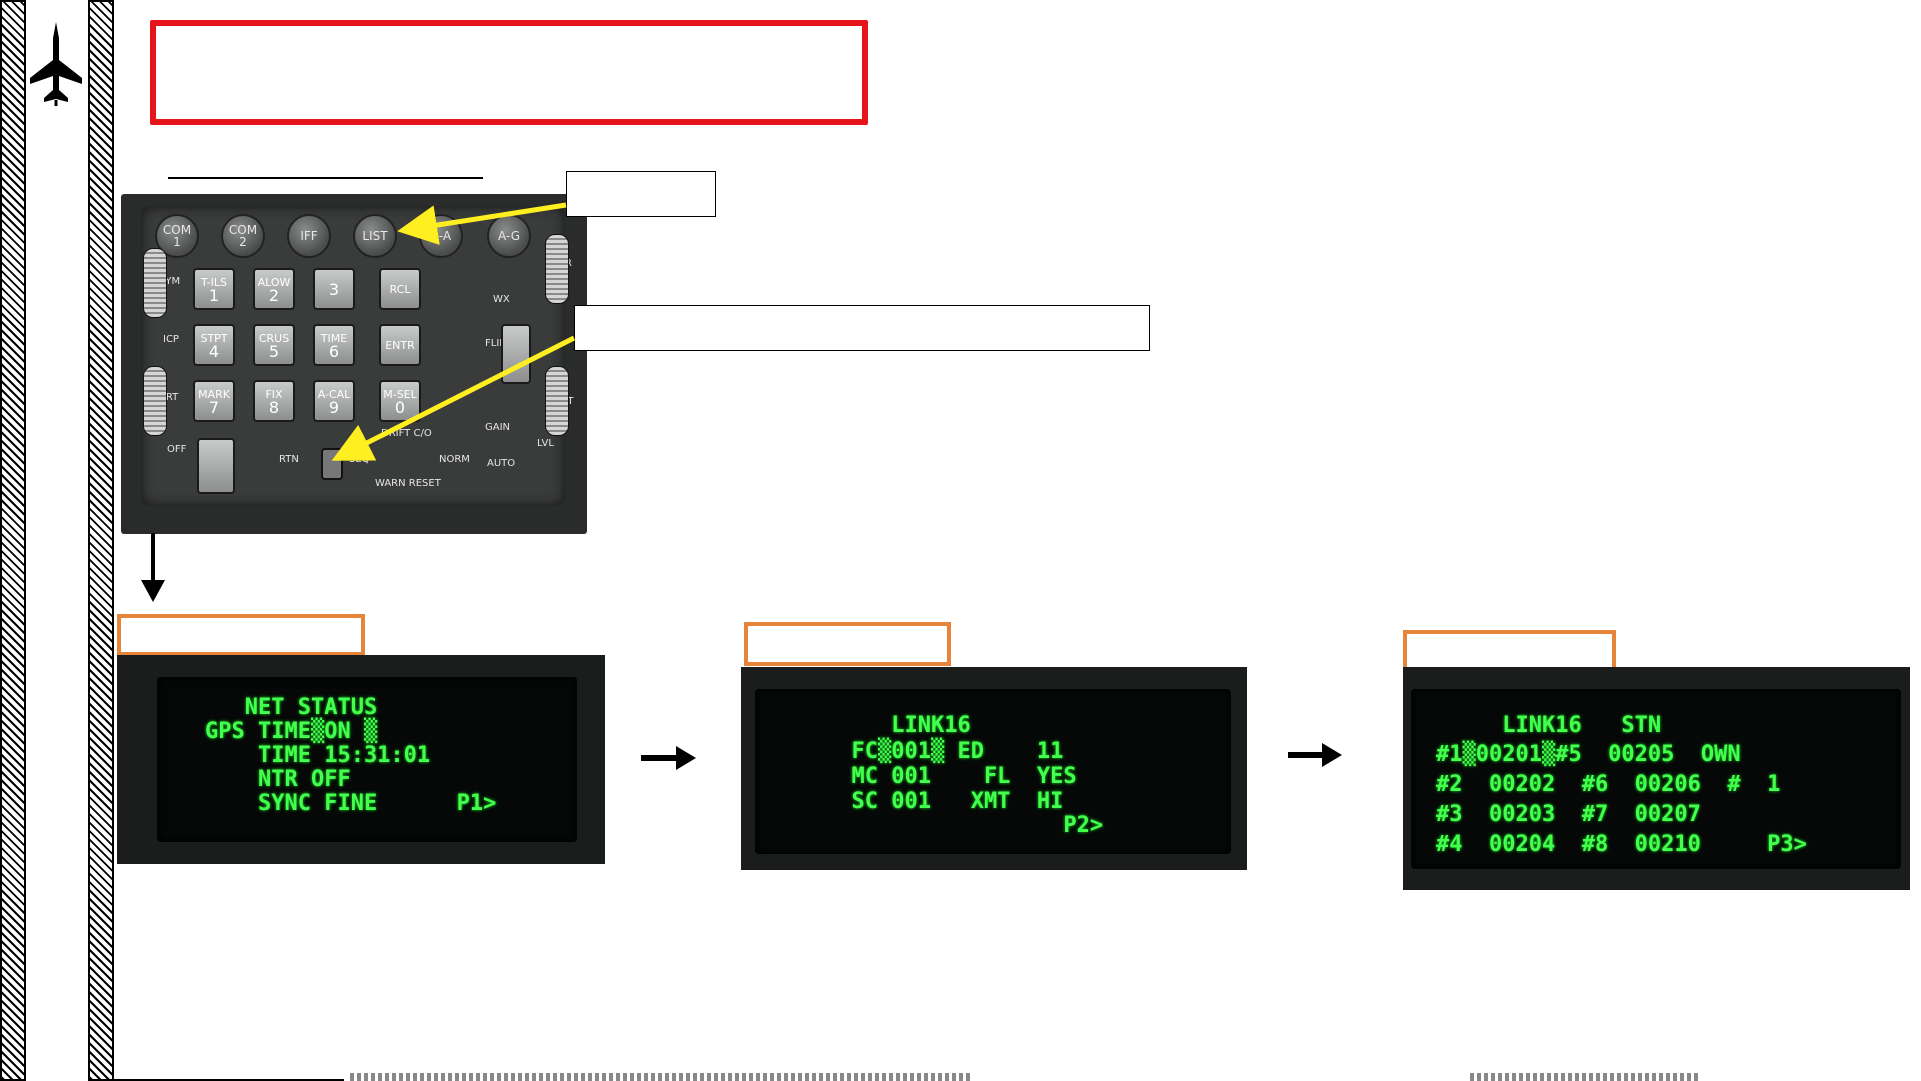 The height and width of the screenshot is (1081, 1921). What do you see at coordinates (482, 223) in the screenshot?
I see `pointer-arrow-list` at bounding box center [482, 223].